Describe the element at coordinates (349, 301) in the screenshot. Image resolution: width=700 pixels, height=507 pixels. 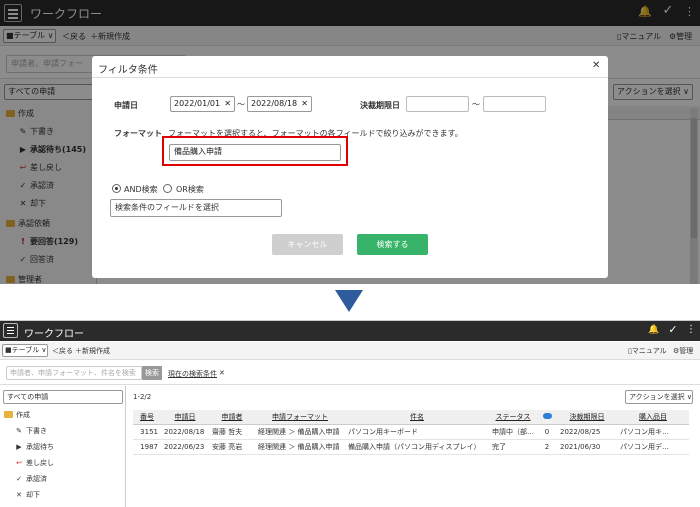
I see `down-arrow-icon` at that location.